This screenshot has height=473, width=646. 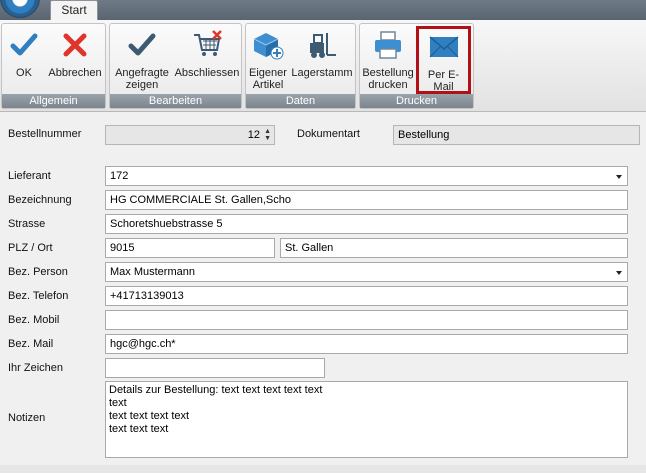 What do you see at coordinates (366, 176) in the screenshot?
I see `lieferant-dropdown: 172` at bounding box center [366, 176].